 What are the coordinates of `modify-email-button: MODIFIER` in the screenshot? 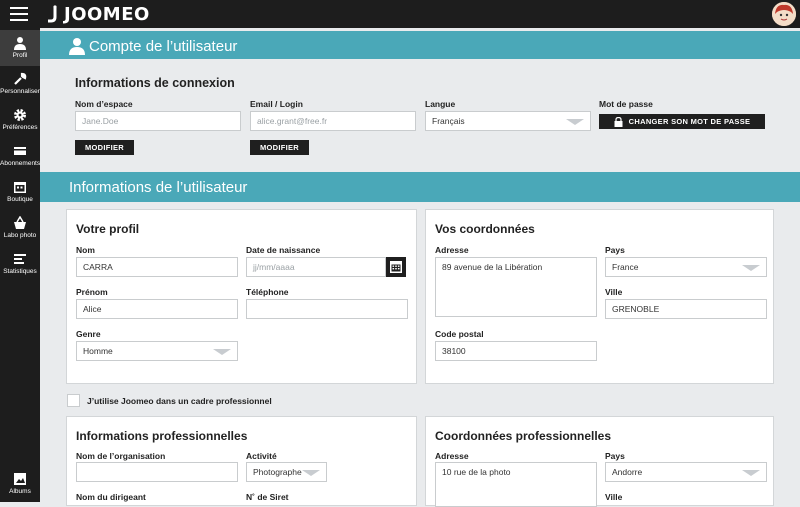 It's located at (279, 147).